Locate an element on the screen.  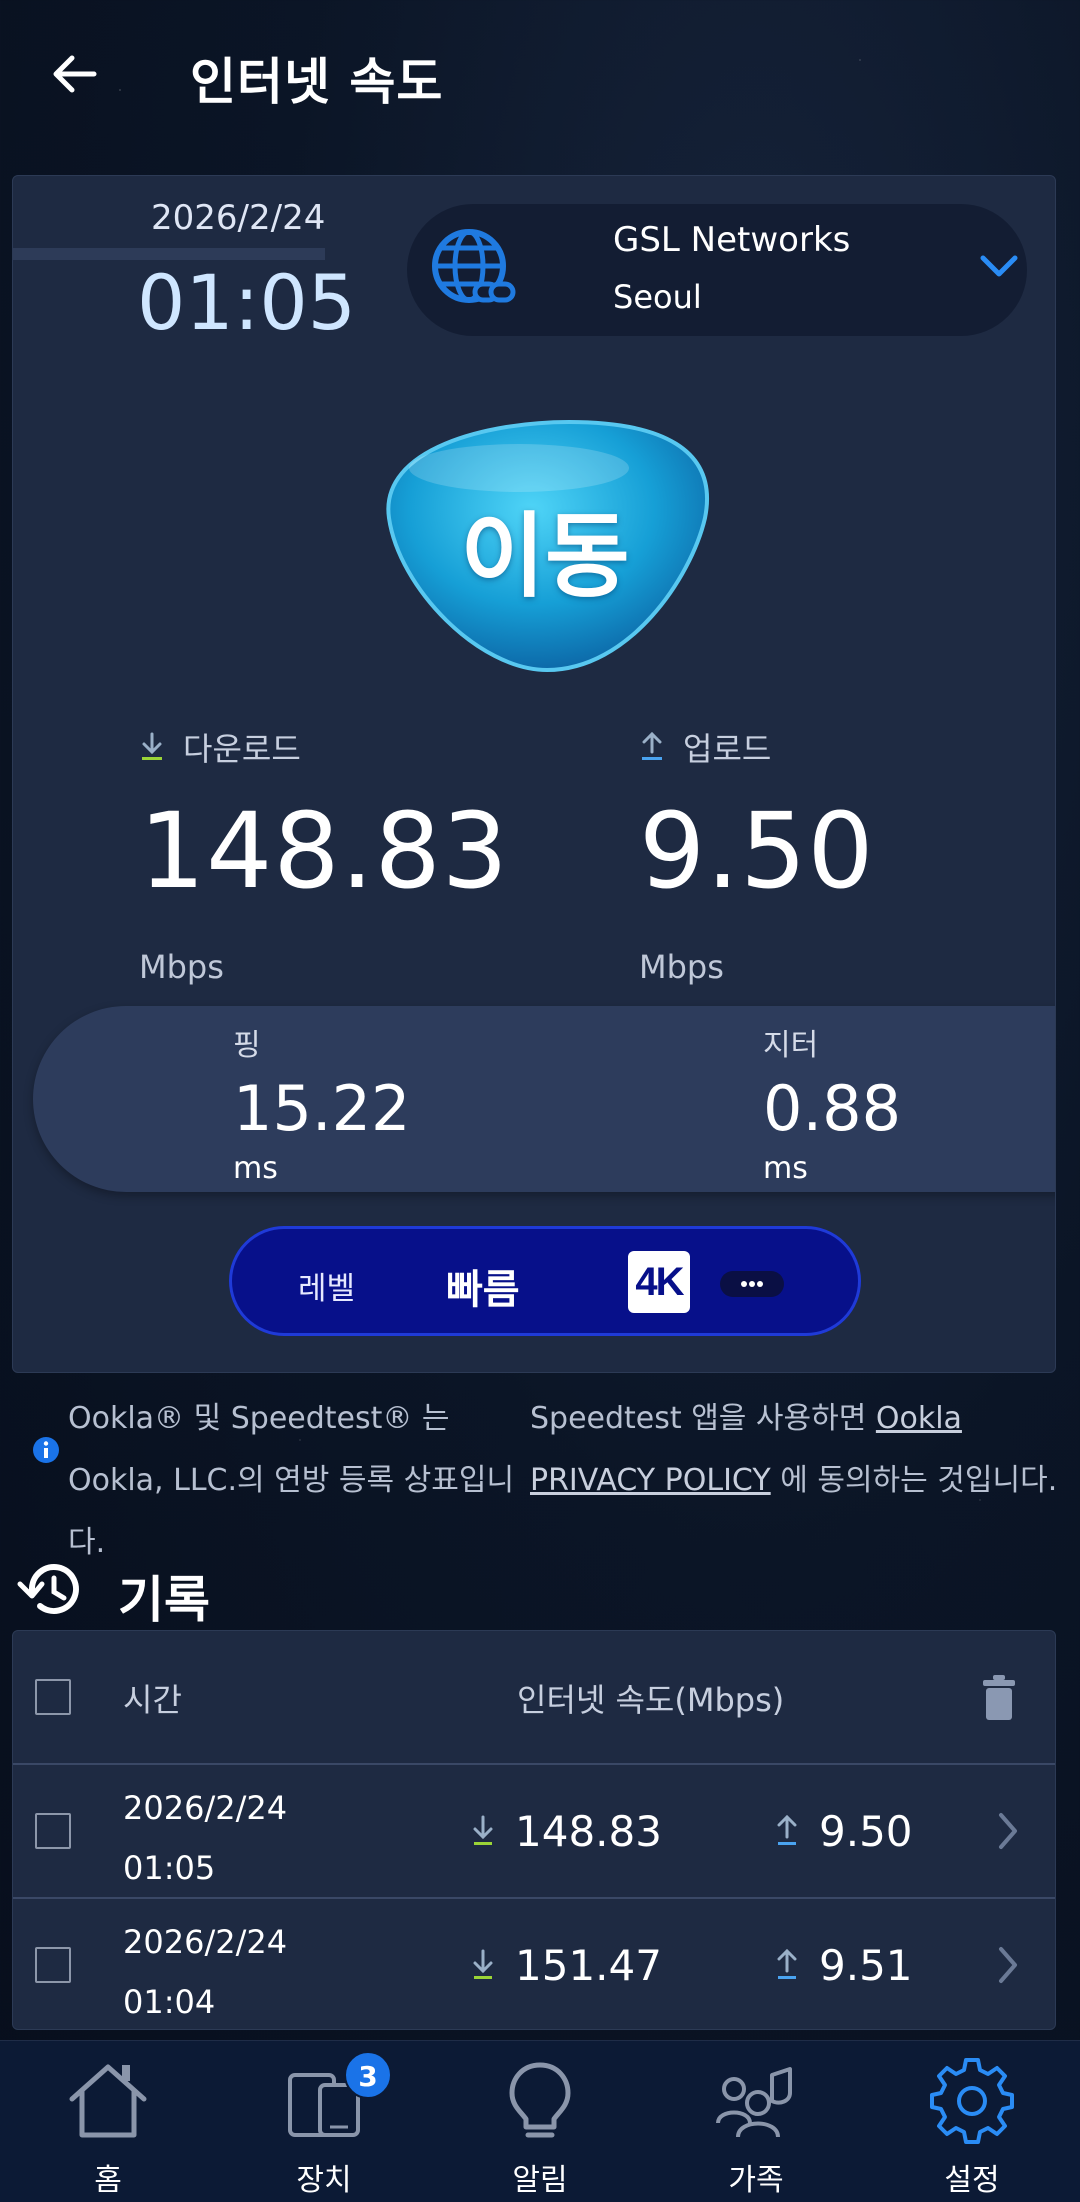
upload-metric: 업로드 9.50 Mbps is located at coordinates (757, 855).